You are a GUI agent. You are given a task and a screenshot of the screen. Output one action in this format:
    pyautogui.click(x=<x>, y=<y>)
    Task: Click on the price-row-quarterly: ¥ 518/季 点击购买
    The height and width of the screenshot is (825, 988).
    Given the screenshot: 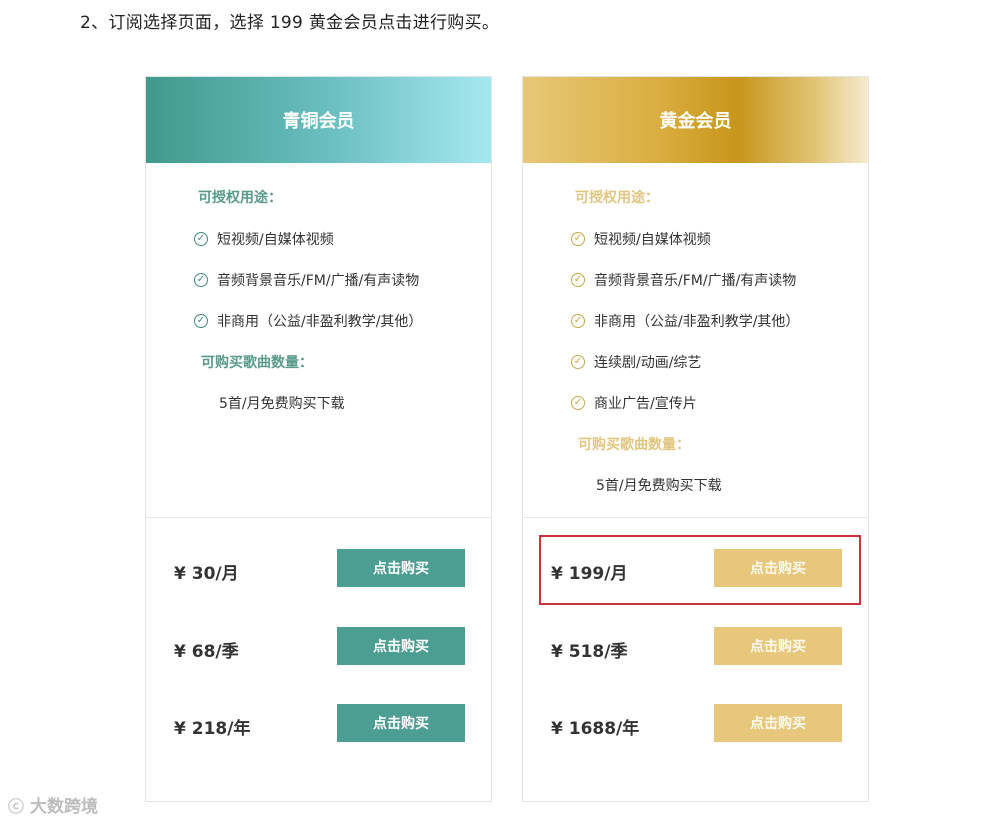 What is the action you would take?
    pyautogui.click(x=697, y=647)
    